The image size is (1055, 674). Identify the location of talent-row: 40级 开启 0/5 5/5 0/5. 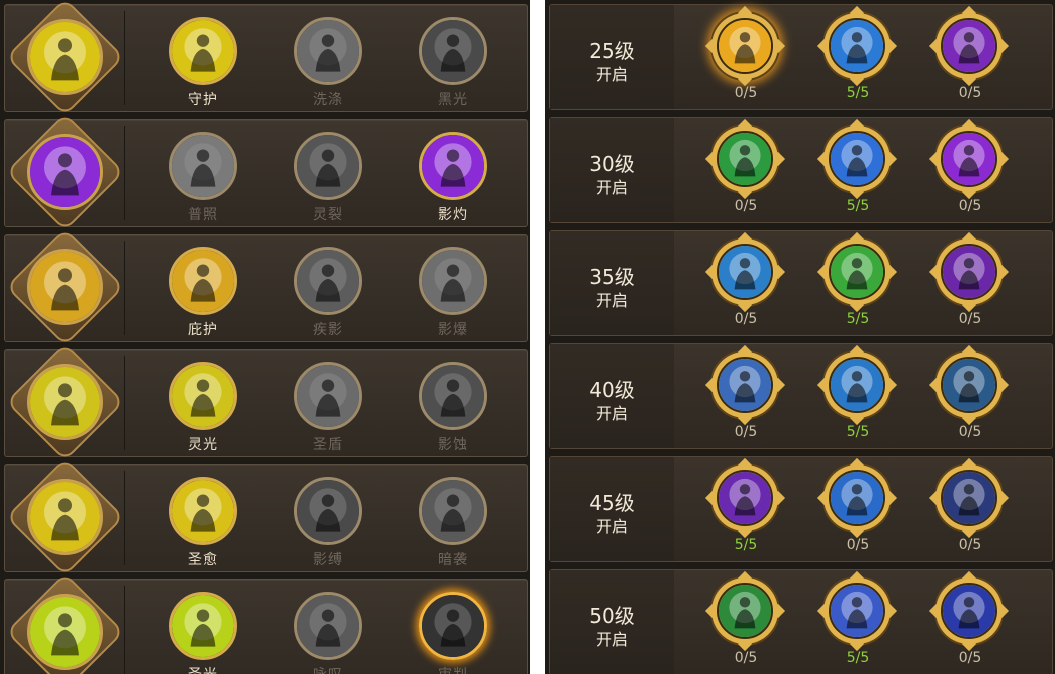
(801, 396).